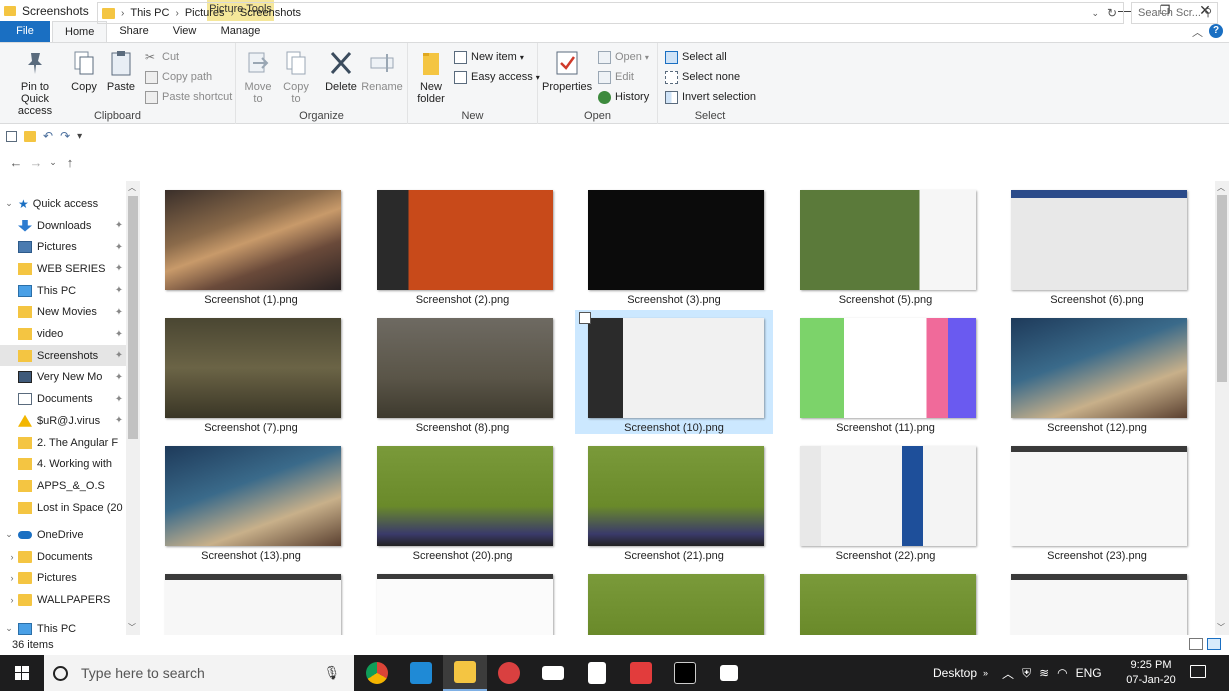  What do you see at coordinates (79, 136) in the screenshot?
I see `customize-toolbar-icon: ▾` at bounding box center [79, 136].